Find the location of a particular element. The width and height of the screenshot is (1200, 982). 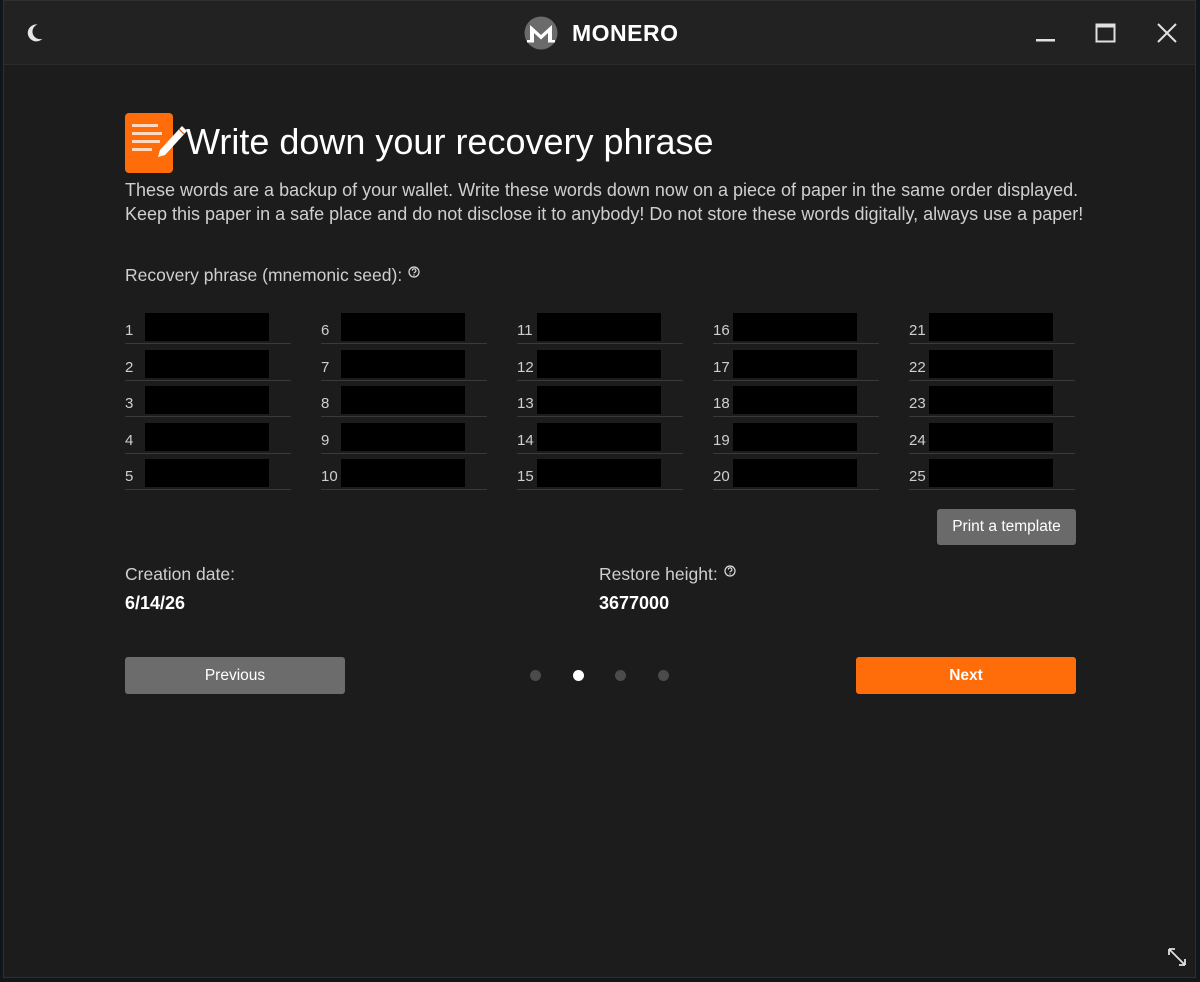

seed-word-number: 4 is located at coordinates (129, 440).